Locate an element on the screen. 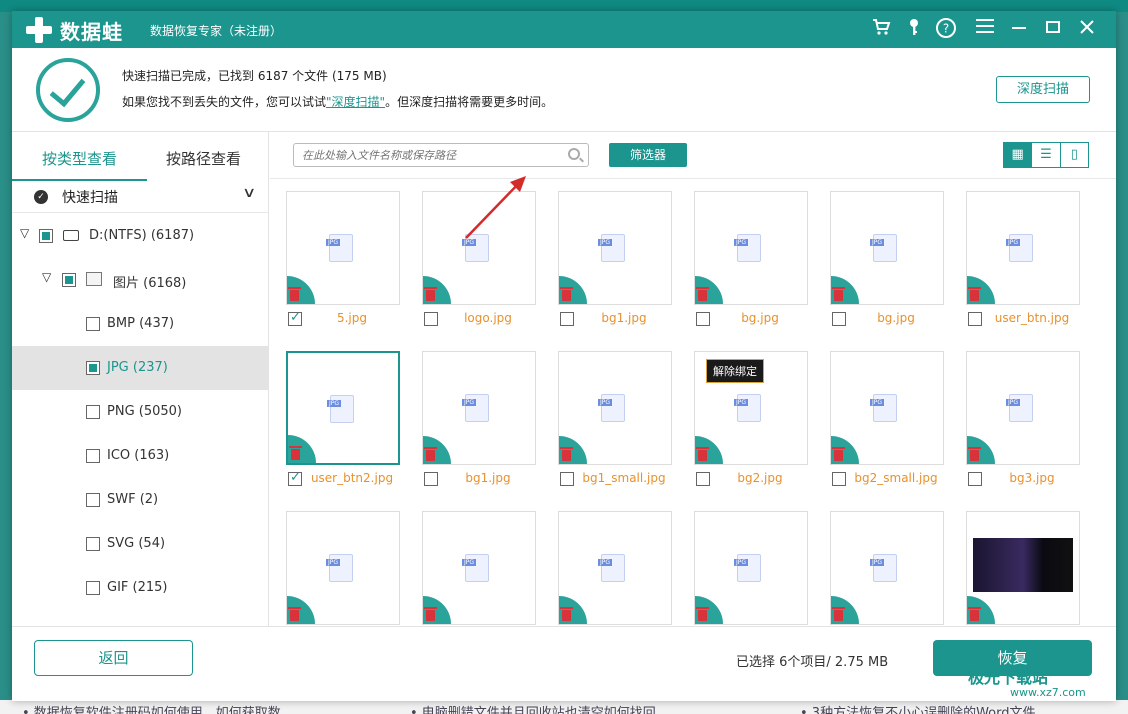 This screenshot has width=1128, height=714. cart-icon is located at coordinates (881, 30).